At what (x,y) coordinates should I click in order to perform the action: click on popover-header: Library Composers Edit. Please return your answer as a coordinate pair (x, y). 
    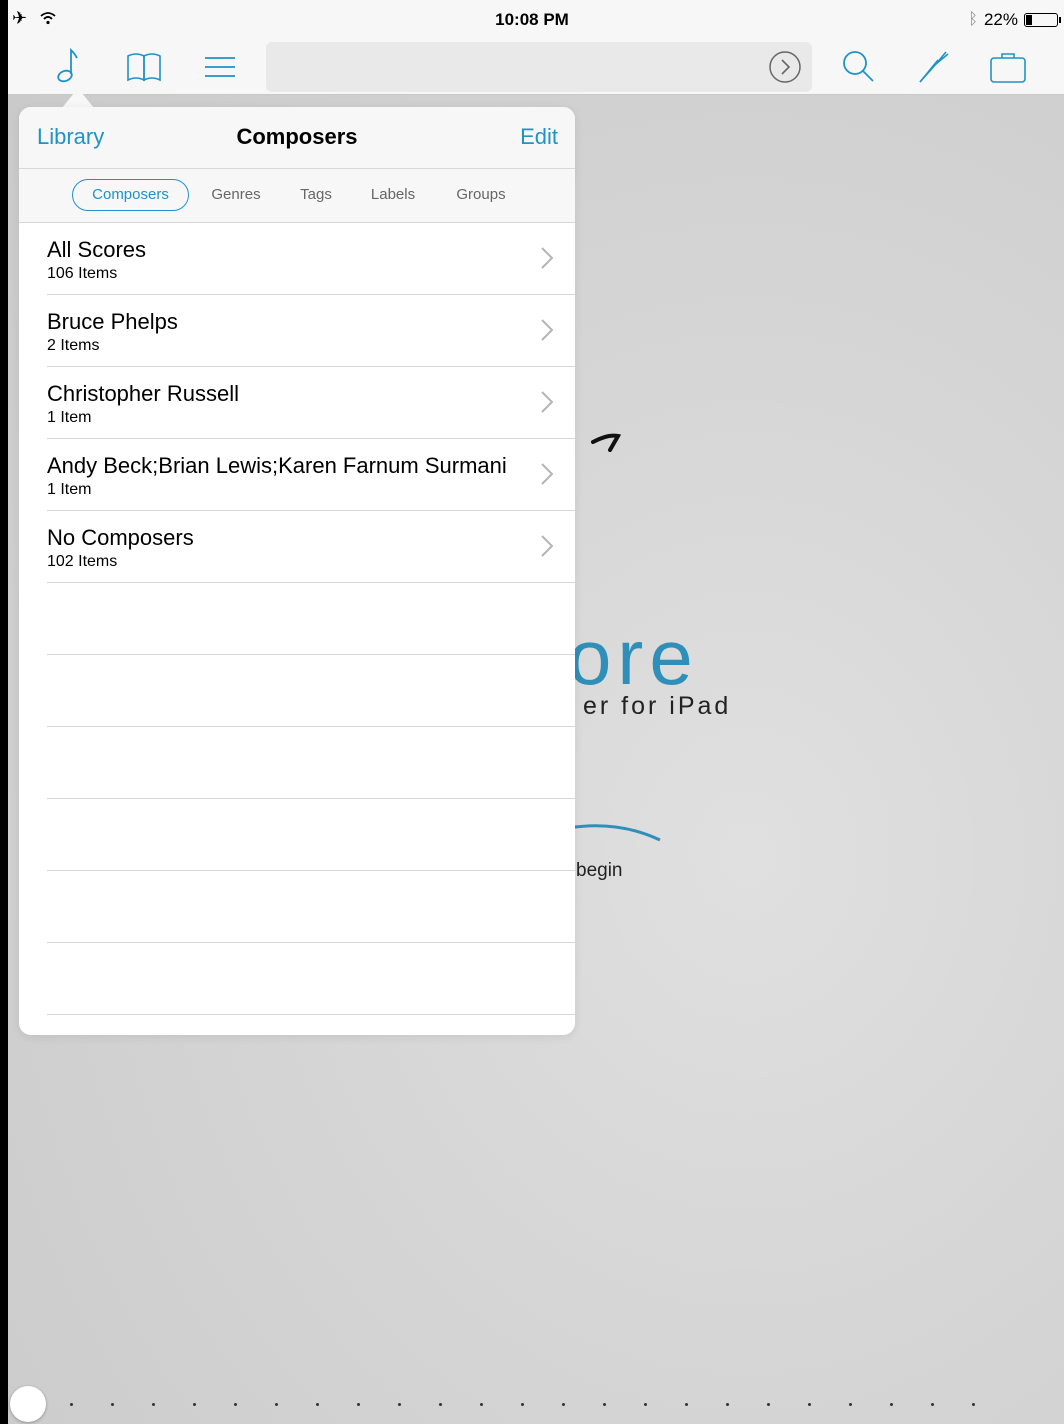
    Looking at the image, I should click on (297, 138).